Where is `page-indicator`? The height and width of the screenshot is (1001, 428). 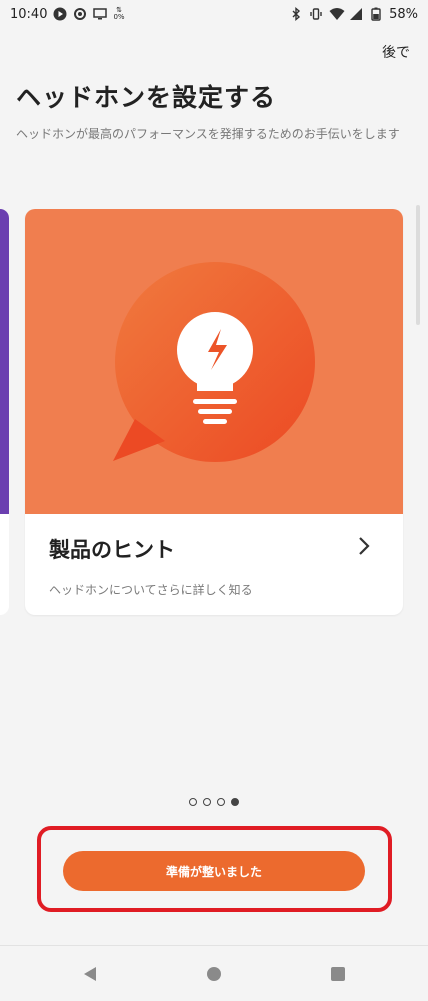
page-indicator is located at coordinates (214, 802).